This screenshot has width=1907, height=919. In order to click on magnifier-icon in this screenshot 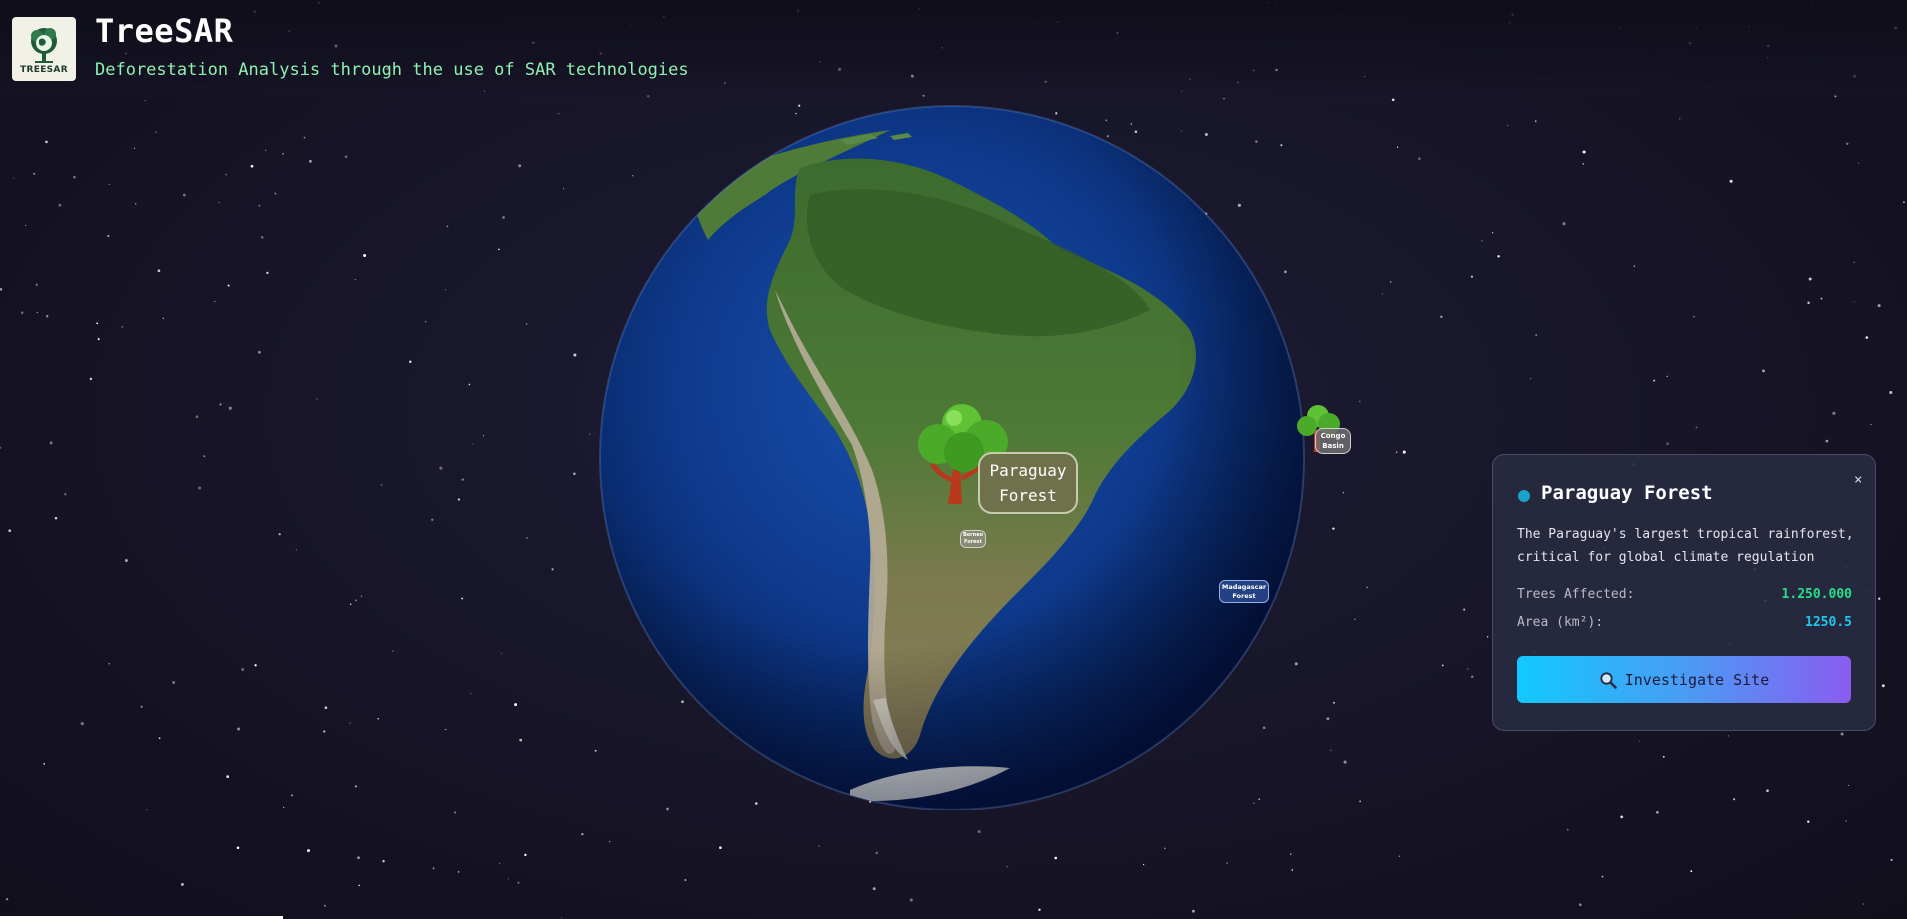, I will do `click(1608, 680)`.